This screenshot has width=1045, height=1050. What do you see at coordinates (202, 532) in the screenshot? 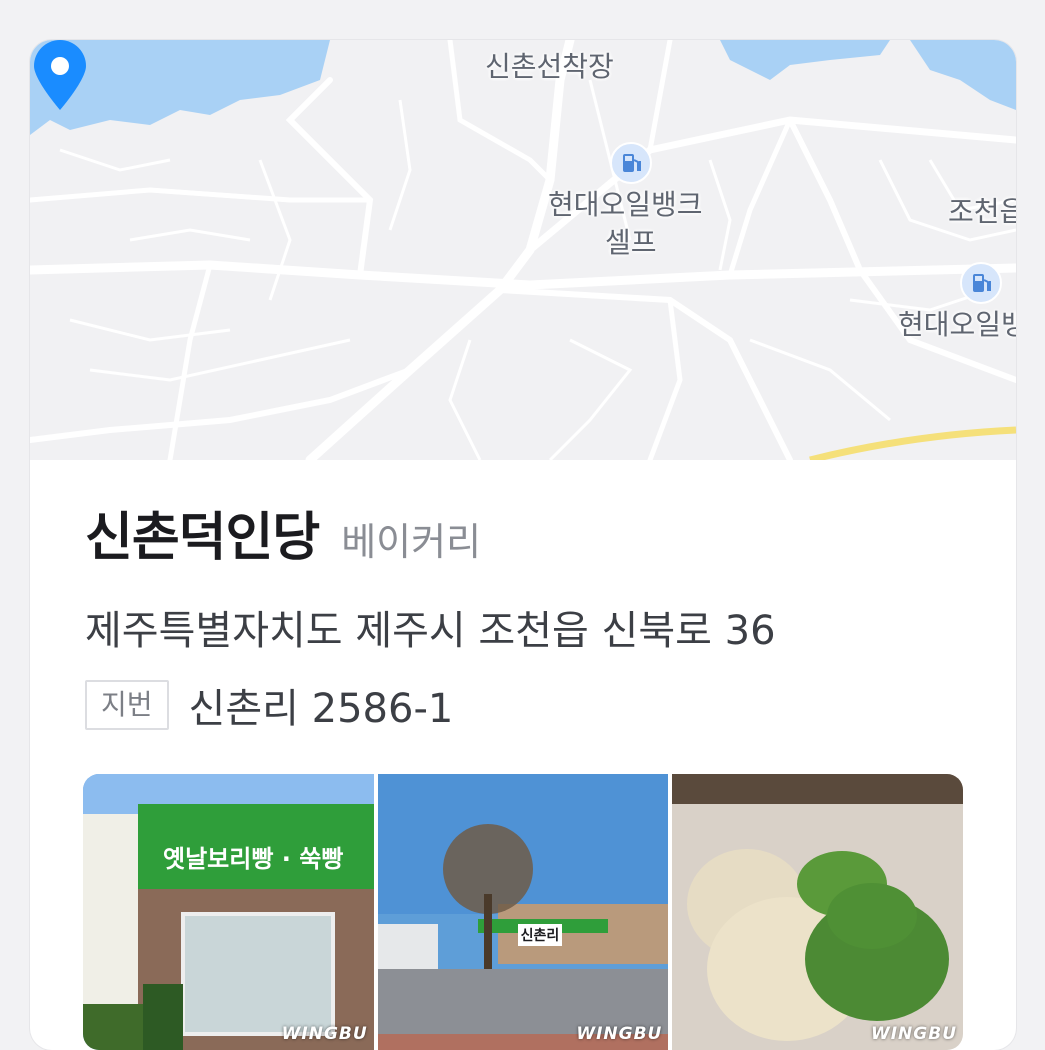
I see `place-name: 신촌덕인당` at bounding box center [202, 532].